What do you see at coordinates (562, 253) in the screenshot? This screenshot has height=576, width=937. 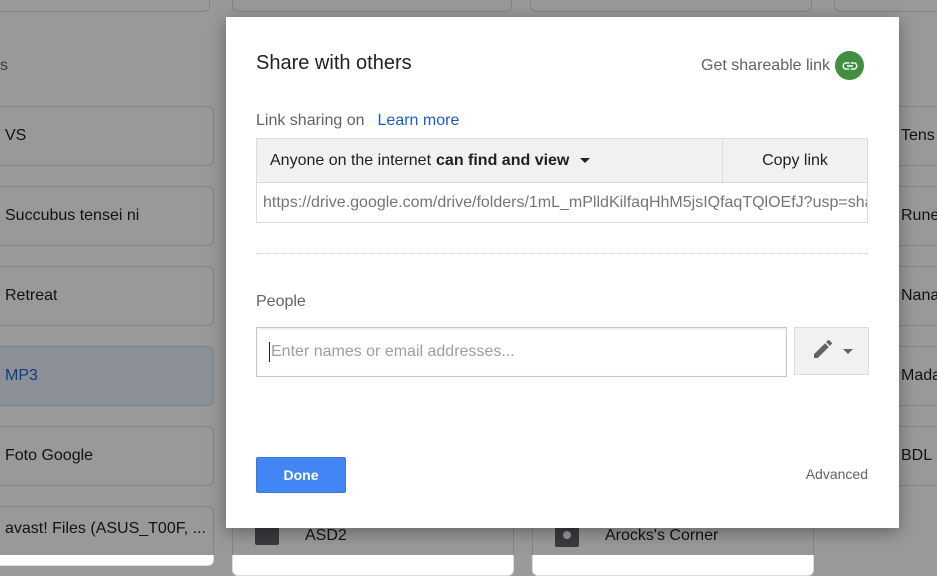 I see `section-divider` at bounding box center [562, 253].